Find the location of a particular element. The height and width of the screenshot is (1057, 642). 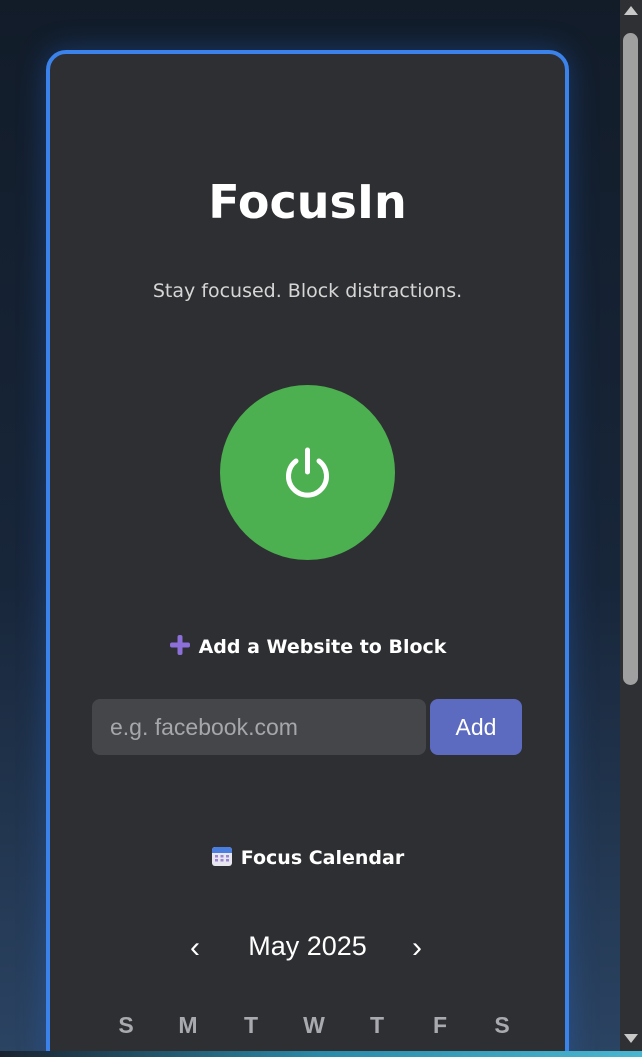

add-website-heading-label: Add a Website to Block is located at coordinates (322, 647).